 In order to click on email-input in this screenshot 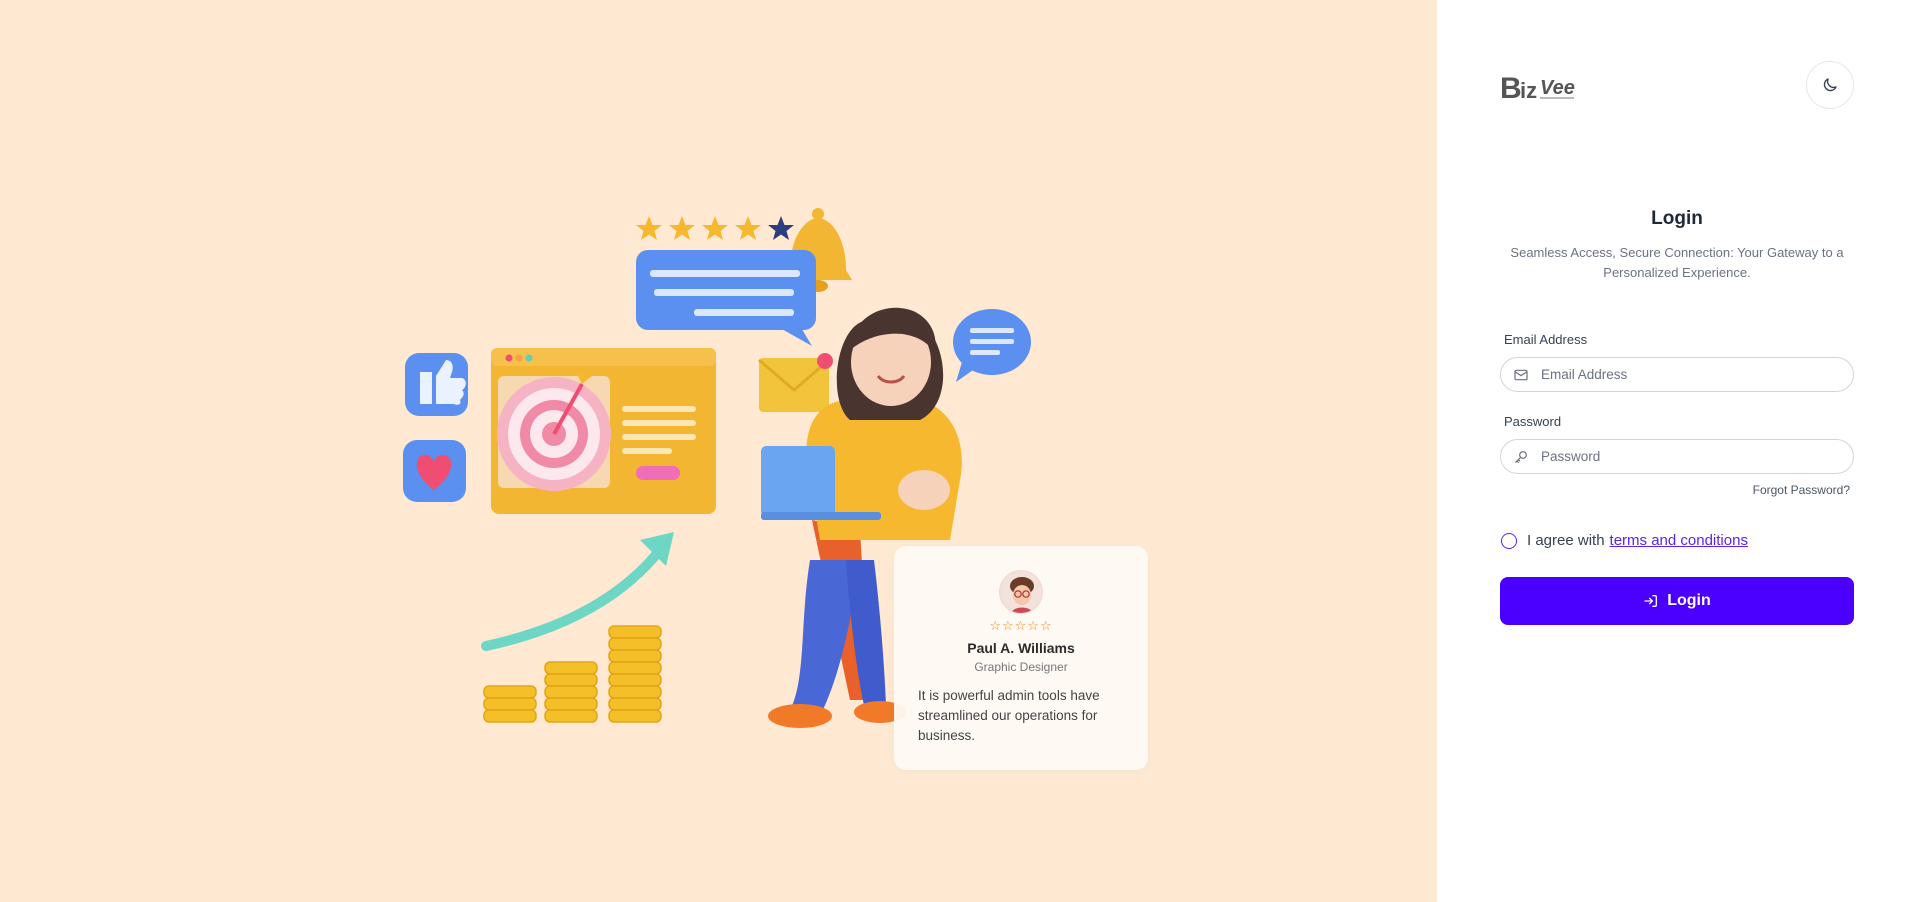, I will do `click(1691, 374)`.